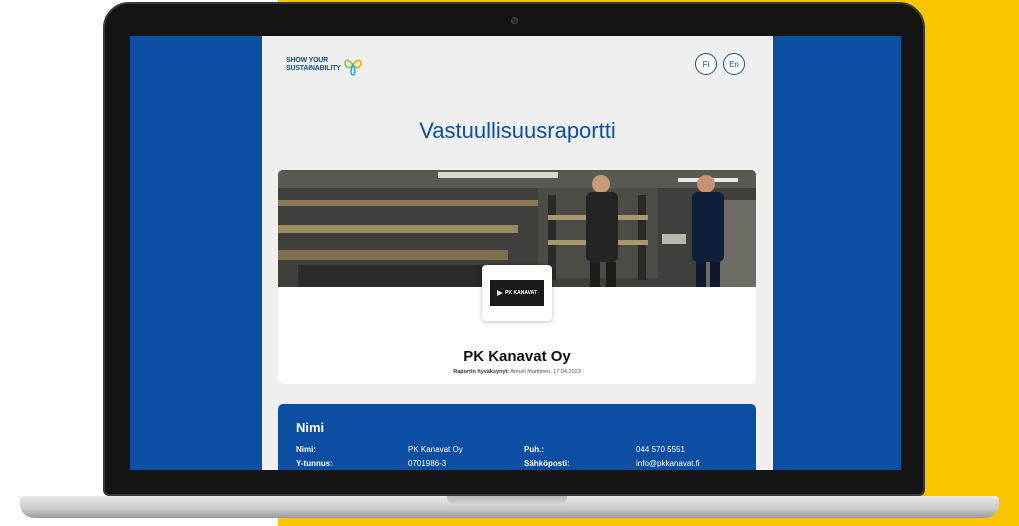 The image size is (1019, 526). I want to click on info-label: Sähköposti:, so click(547, 463).